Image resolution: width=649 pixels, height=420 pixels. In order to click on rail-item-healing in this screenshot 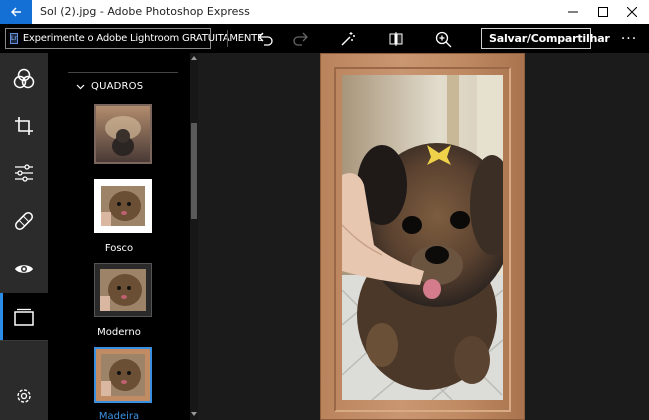, I will do `click(24, 221)`.